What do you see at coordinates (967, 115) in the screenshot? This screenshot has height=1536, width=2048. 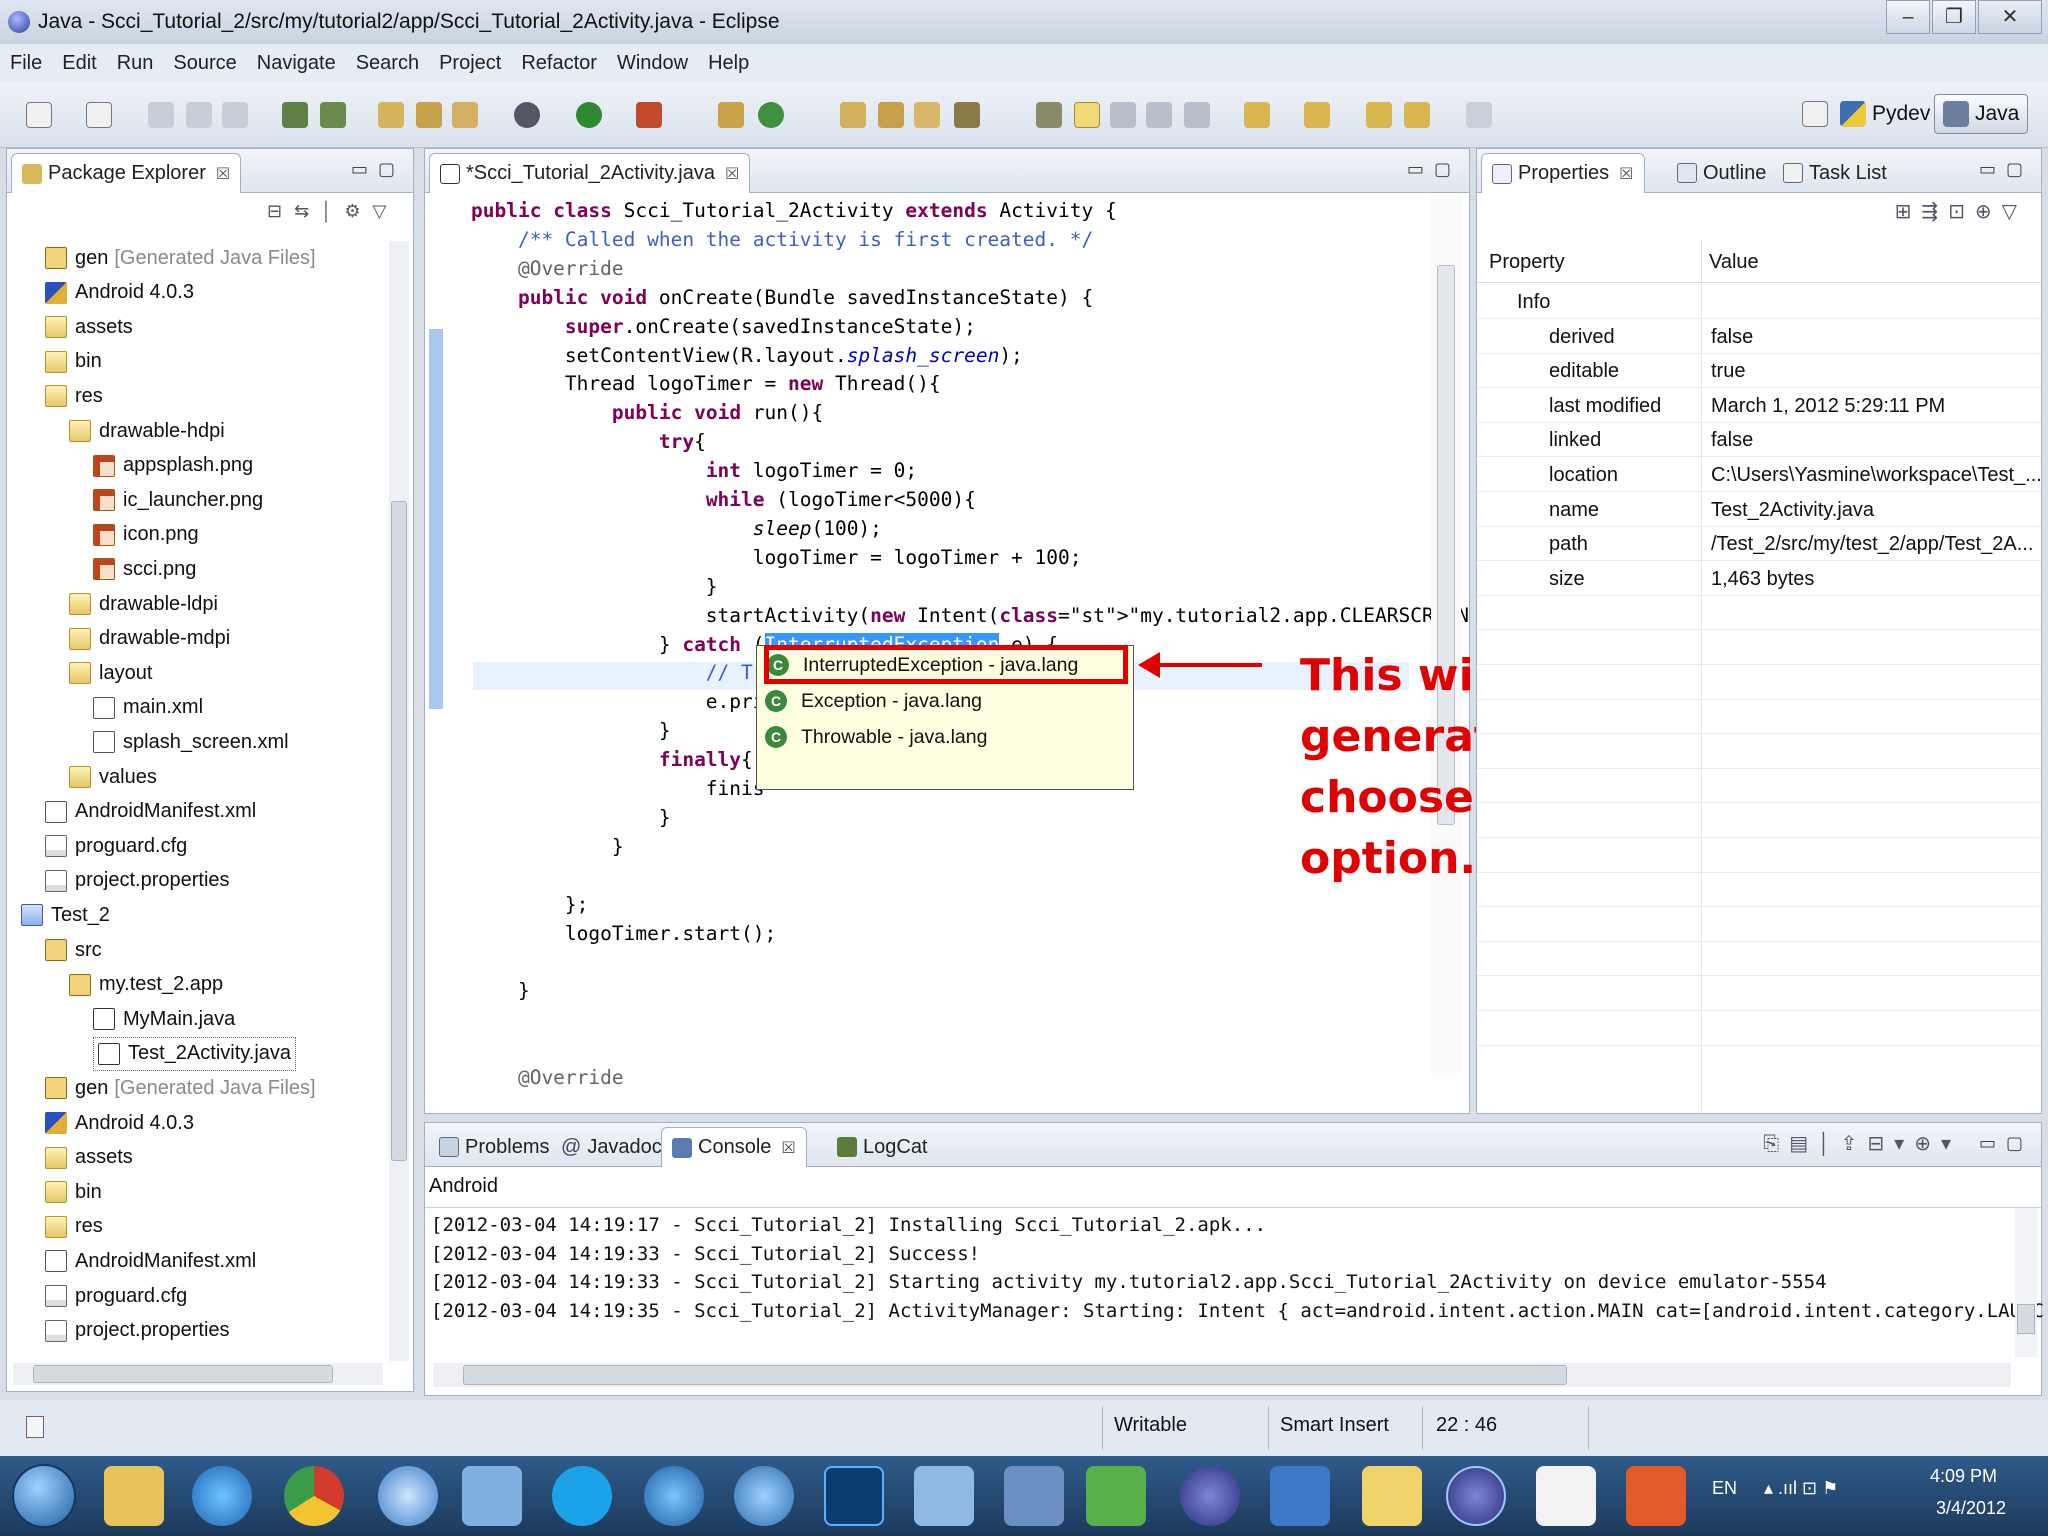 I see `pen-icon` at bounding box center [967, 115].